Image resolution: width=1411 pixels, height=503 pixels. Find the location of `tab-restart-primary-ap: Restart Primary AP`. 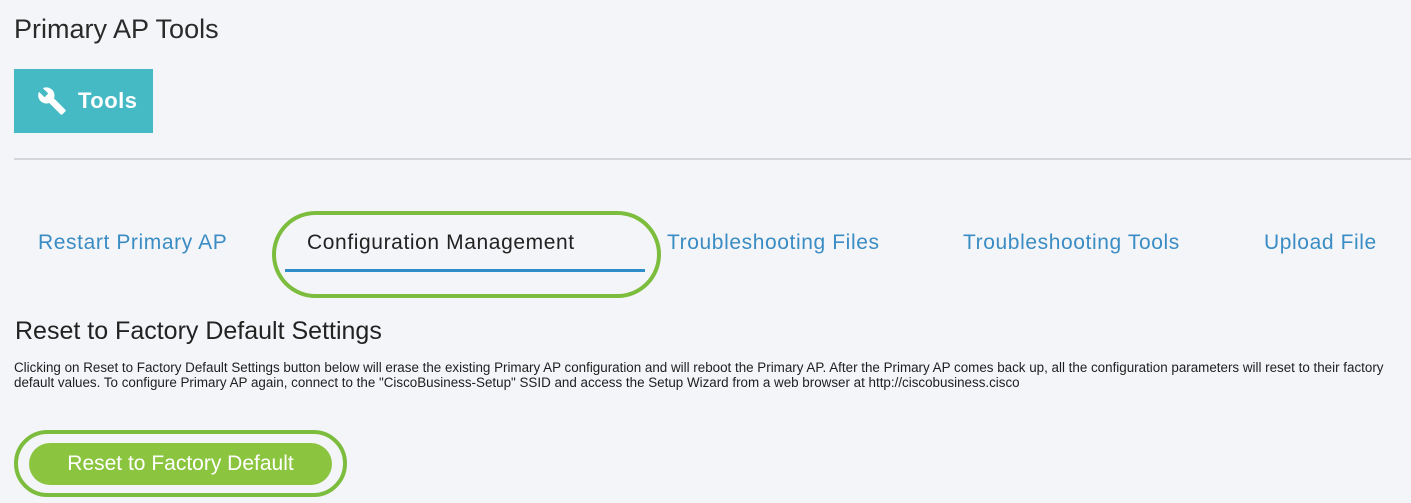

tab-restart-primary-ap: Restart Primary AP is located at coordinates (132, 243).